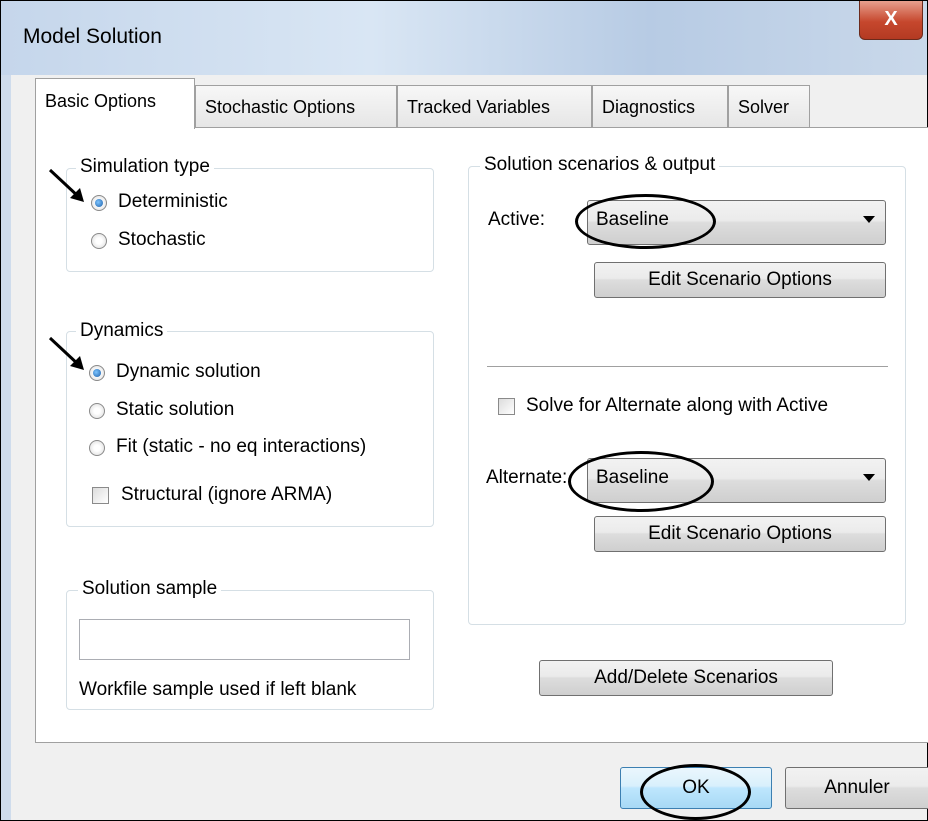 The image size is (928, 821). I want to click on edit-scenario-options-button: Edit Scenario Options, so click(740, 280).